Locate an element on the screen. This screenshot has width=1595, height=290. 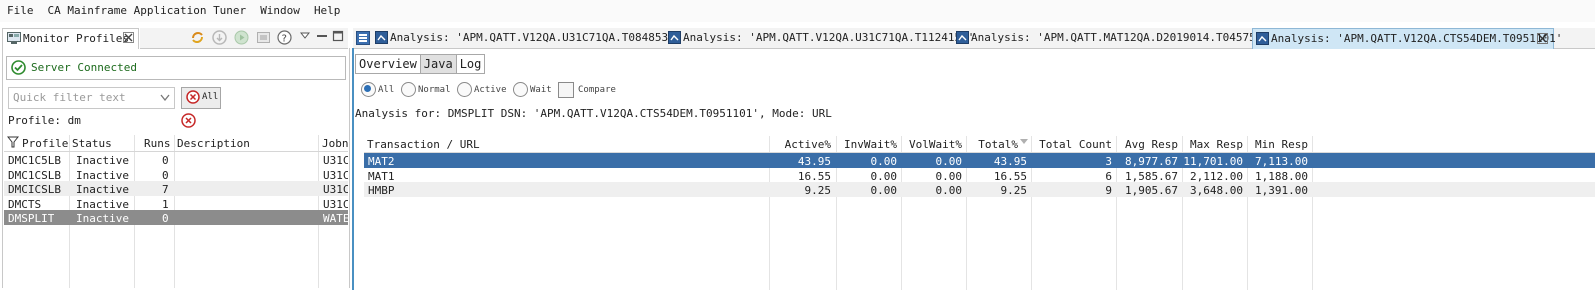
export-icon is located at coordinates (263, 37).